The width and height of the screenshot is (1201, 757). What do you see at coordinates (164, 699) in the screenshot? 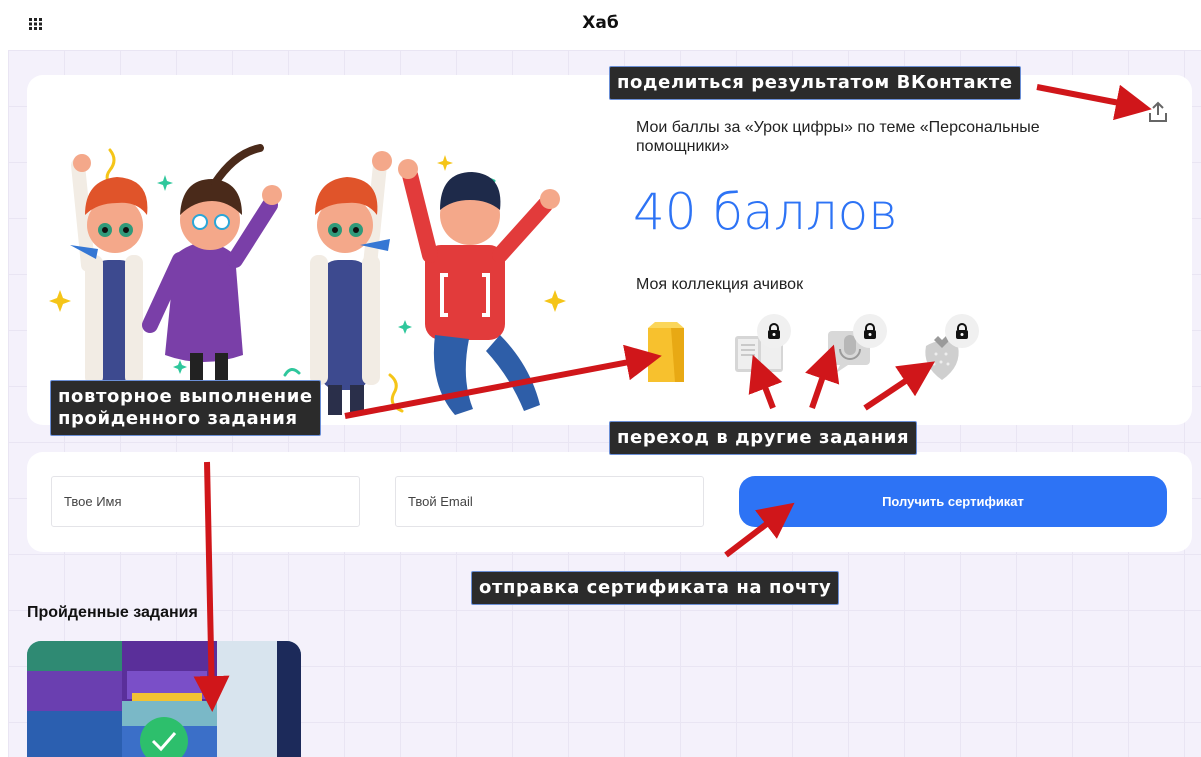
I see `completed-task-card` at bounding box center [164, 699].